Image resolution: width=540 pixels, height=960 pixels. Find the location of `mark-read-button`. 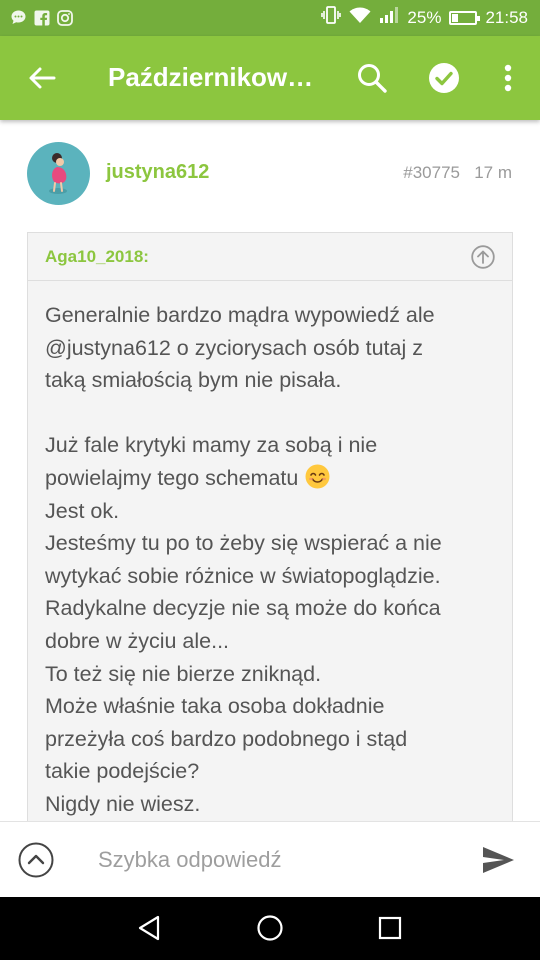

mark-read-button is located at coordinates (444, 78).